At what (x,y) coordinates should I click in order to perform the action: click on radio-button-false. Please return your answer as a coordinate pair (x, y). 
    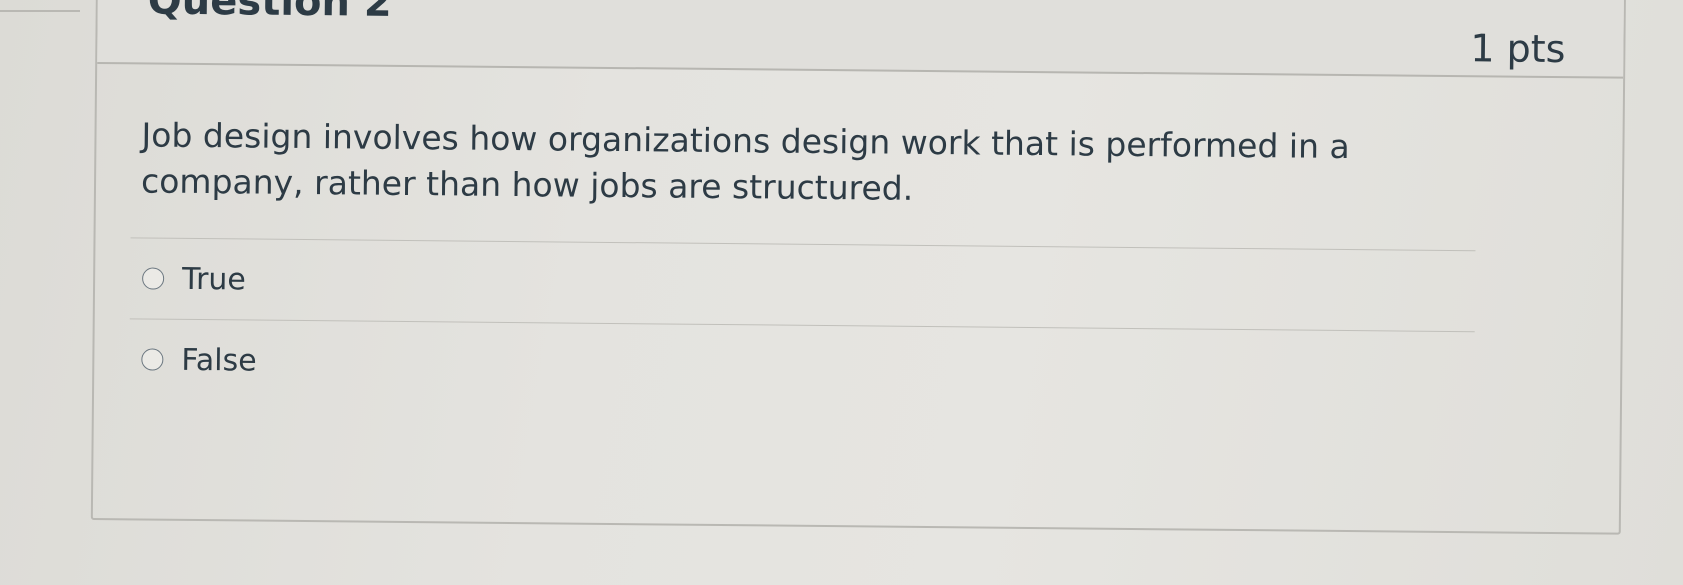
    Looking at the image, I should click on (152, 359).